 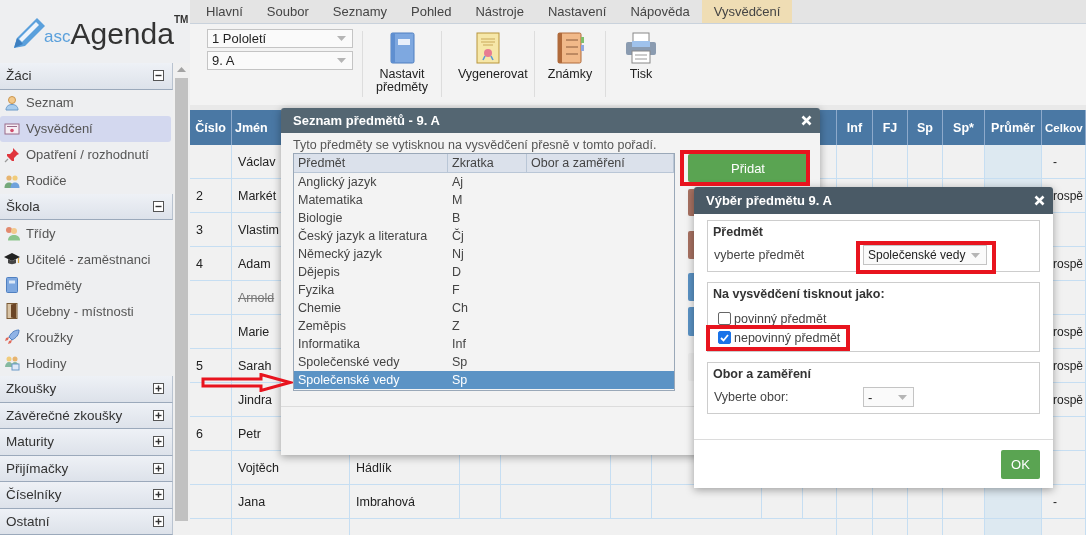 I want to click on table-cell: Jana, so click(x=291, y=502).